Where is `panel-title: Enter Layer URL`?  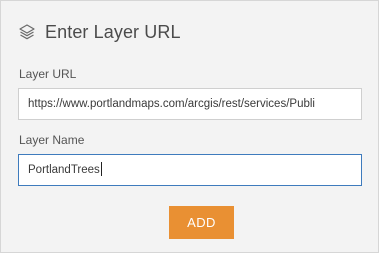
panel-title: Enter Layer URL is located at coordinates (113, 32).